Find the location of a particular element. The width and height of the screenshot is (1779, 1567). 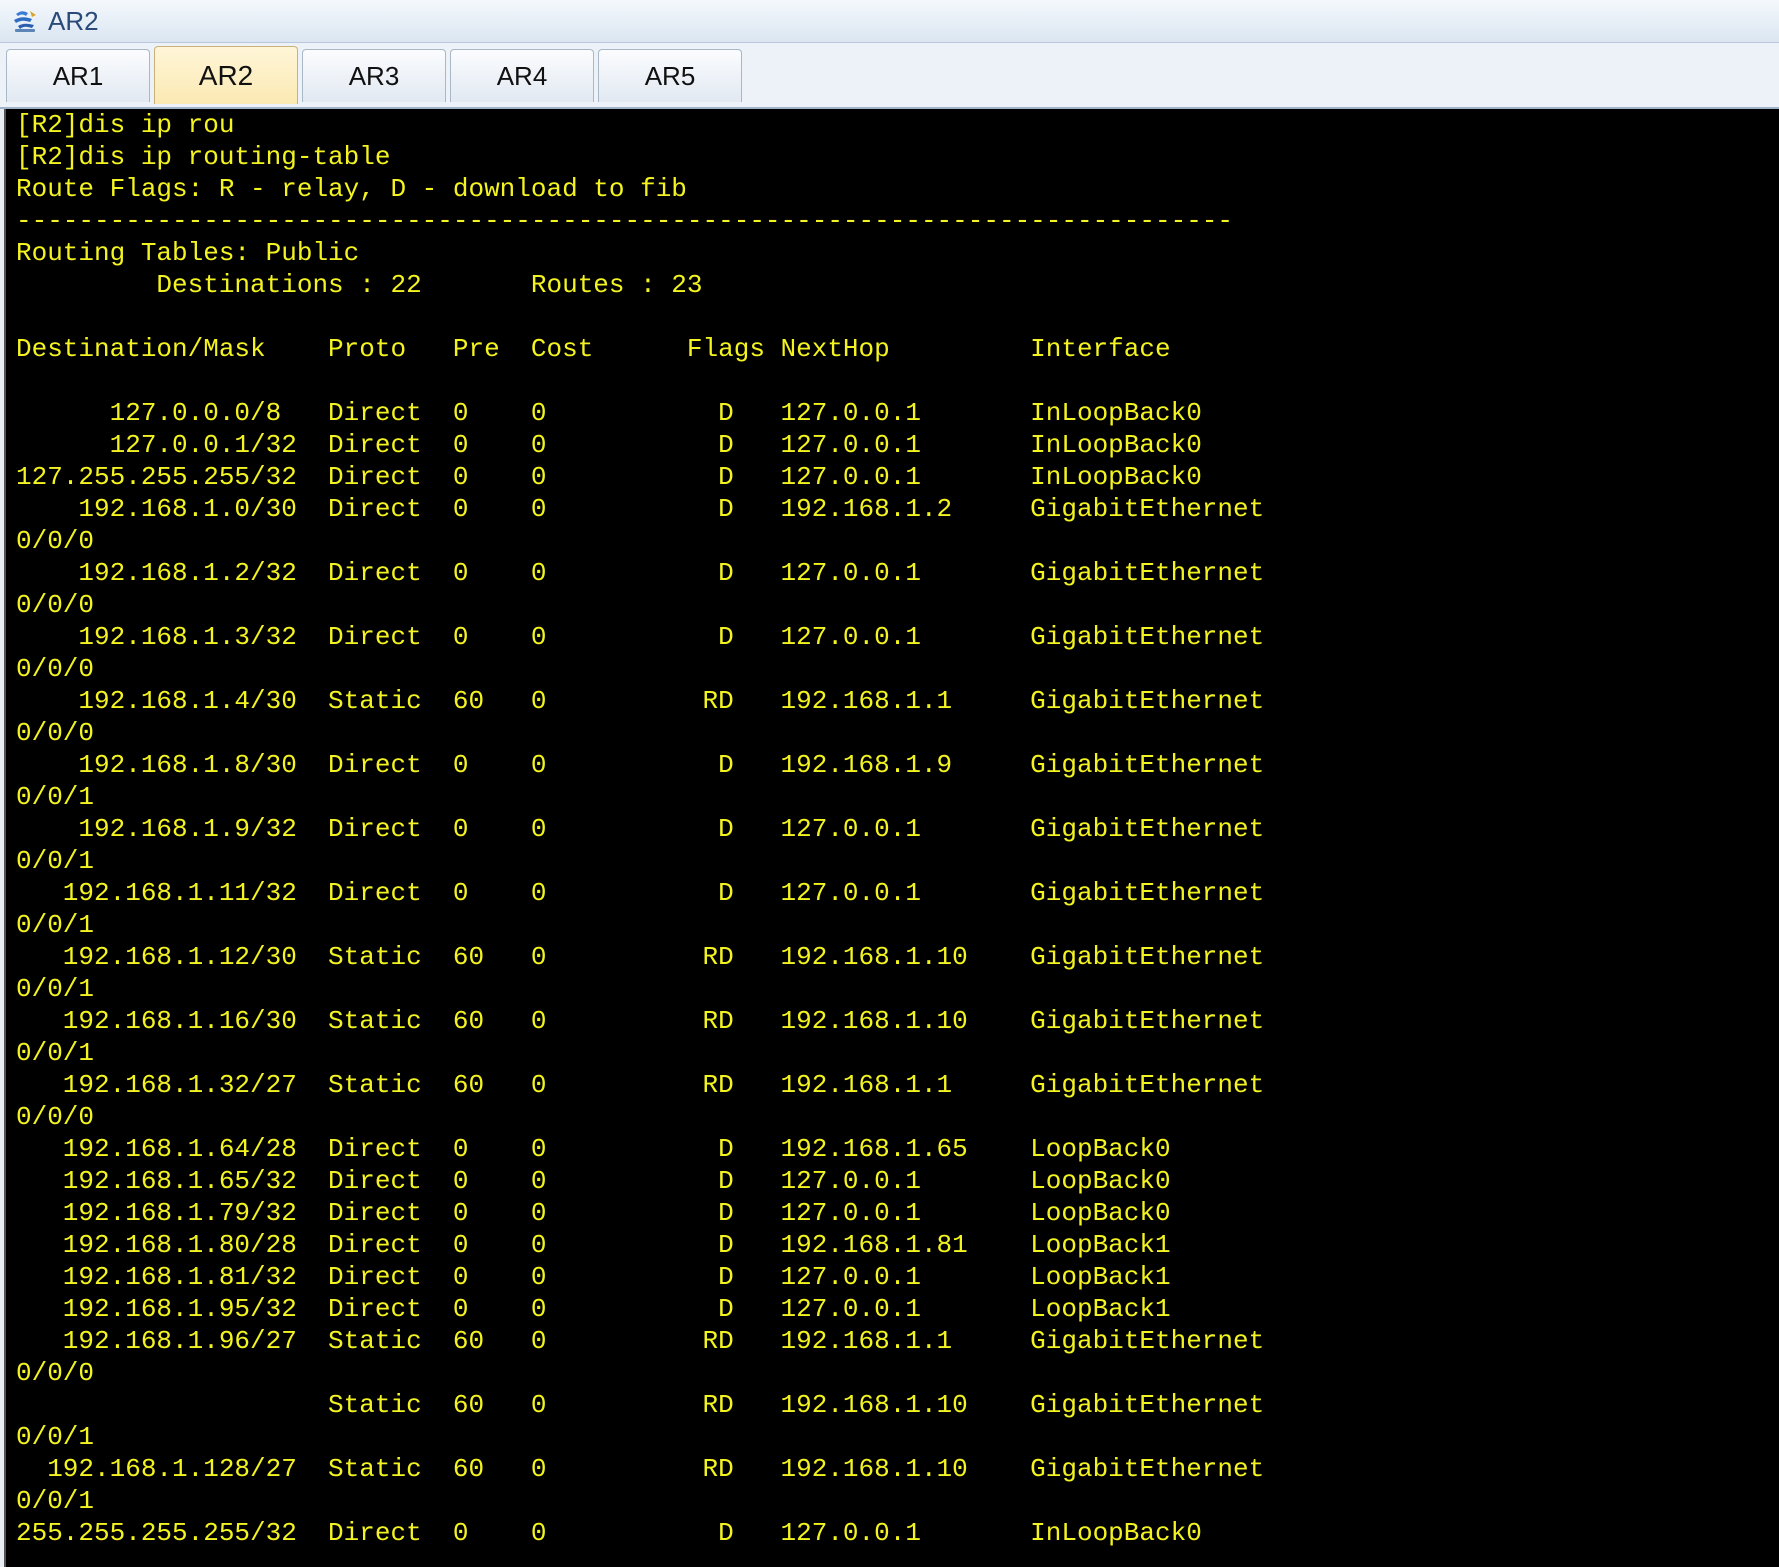

tab-ar4: AR4 is located at coordinates (522, 75).